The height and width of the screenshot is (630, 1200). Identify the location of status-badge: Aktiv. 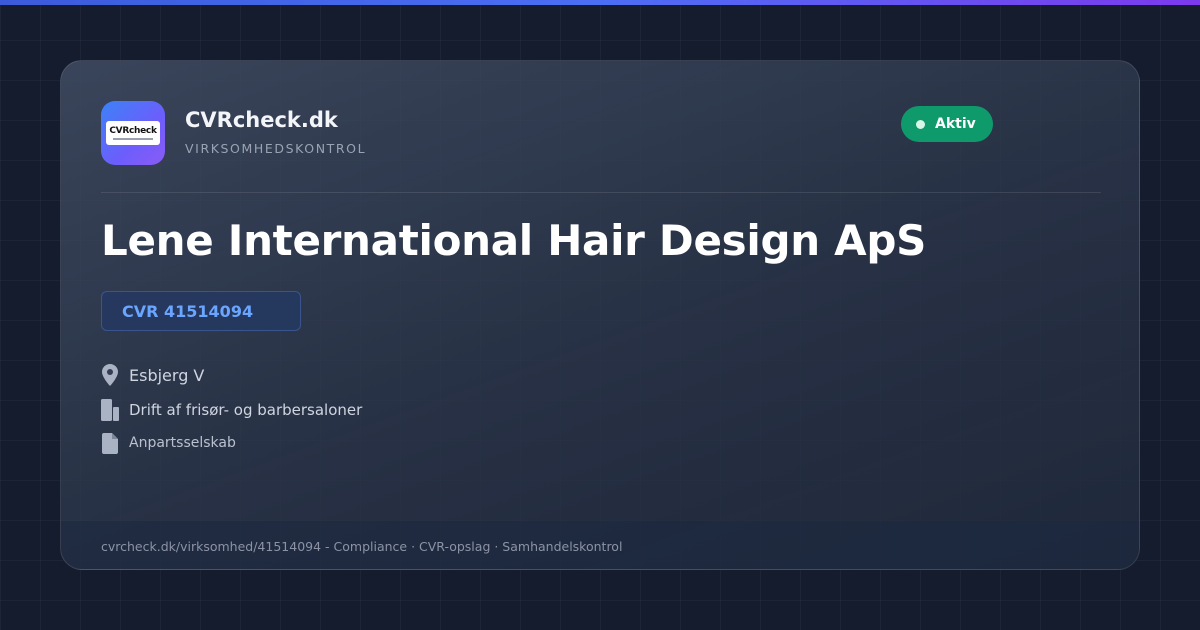
(947, 124).